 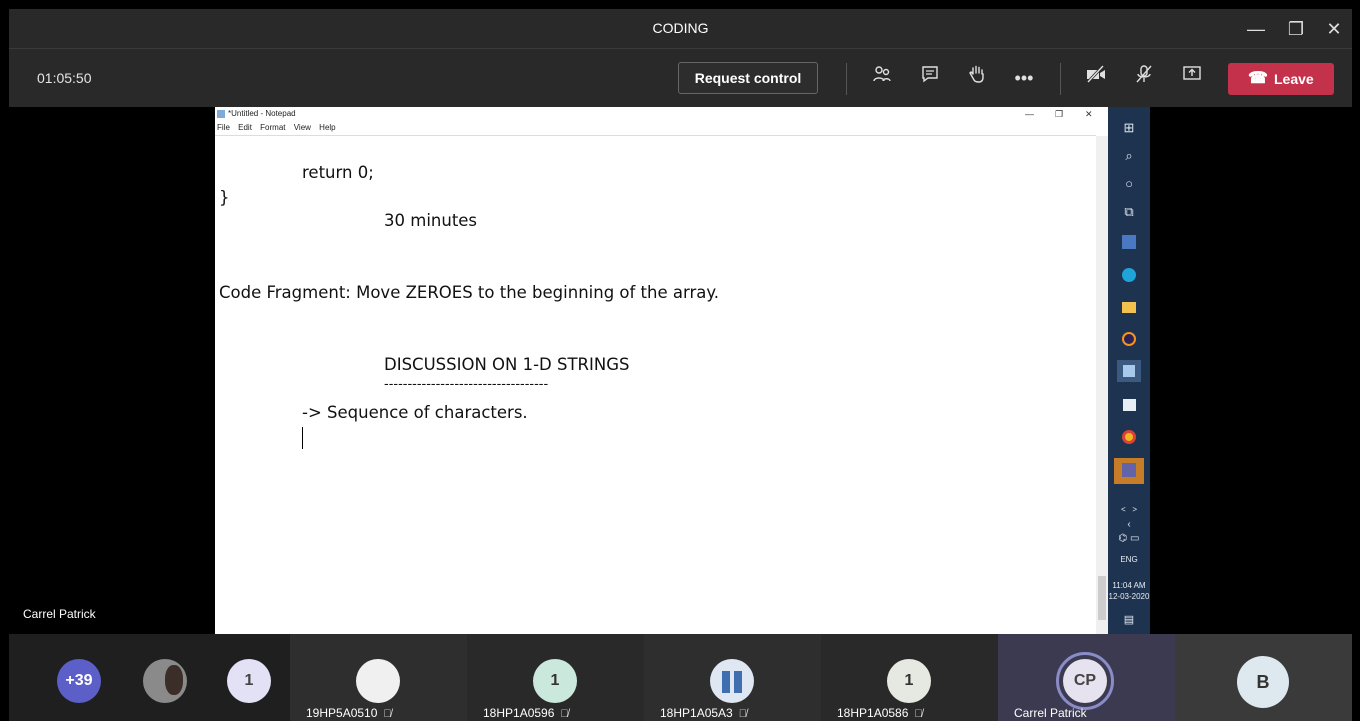 I want to click on leave-label: Leave, so click(x=1294, y=79).